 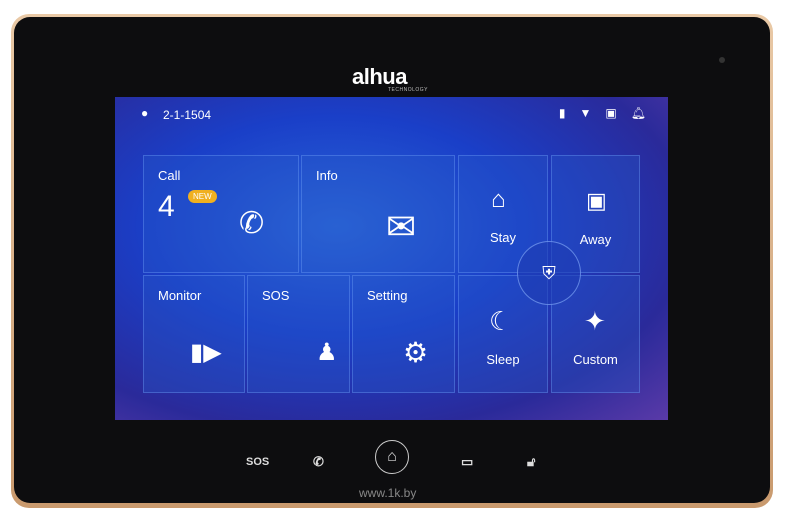 I want to click on call-count: 4, so click(x=166, y=206).